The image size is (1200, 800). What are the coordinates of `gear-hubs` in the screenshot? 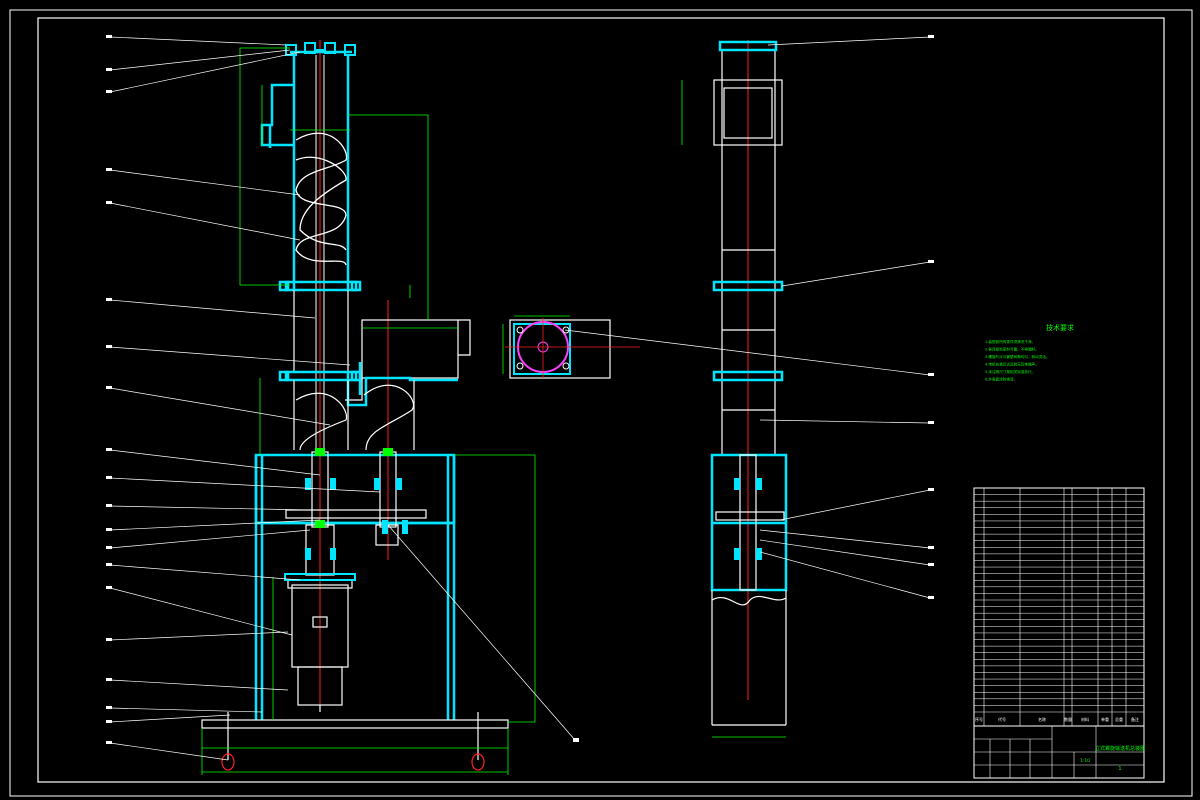 It's located at (354, 488).